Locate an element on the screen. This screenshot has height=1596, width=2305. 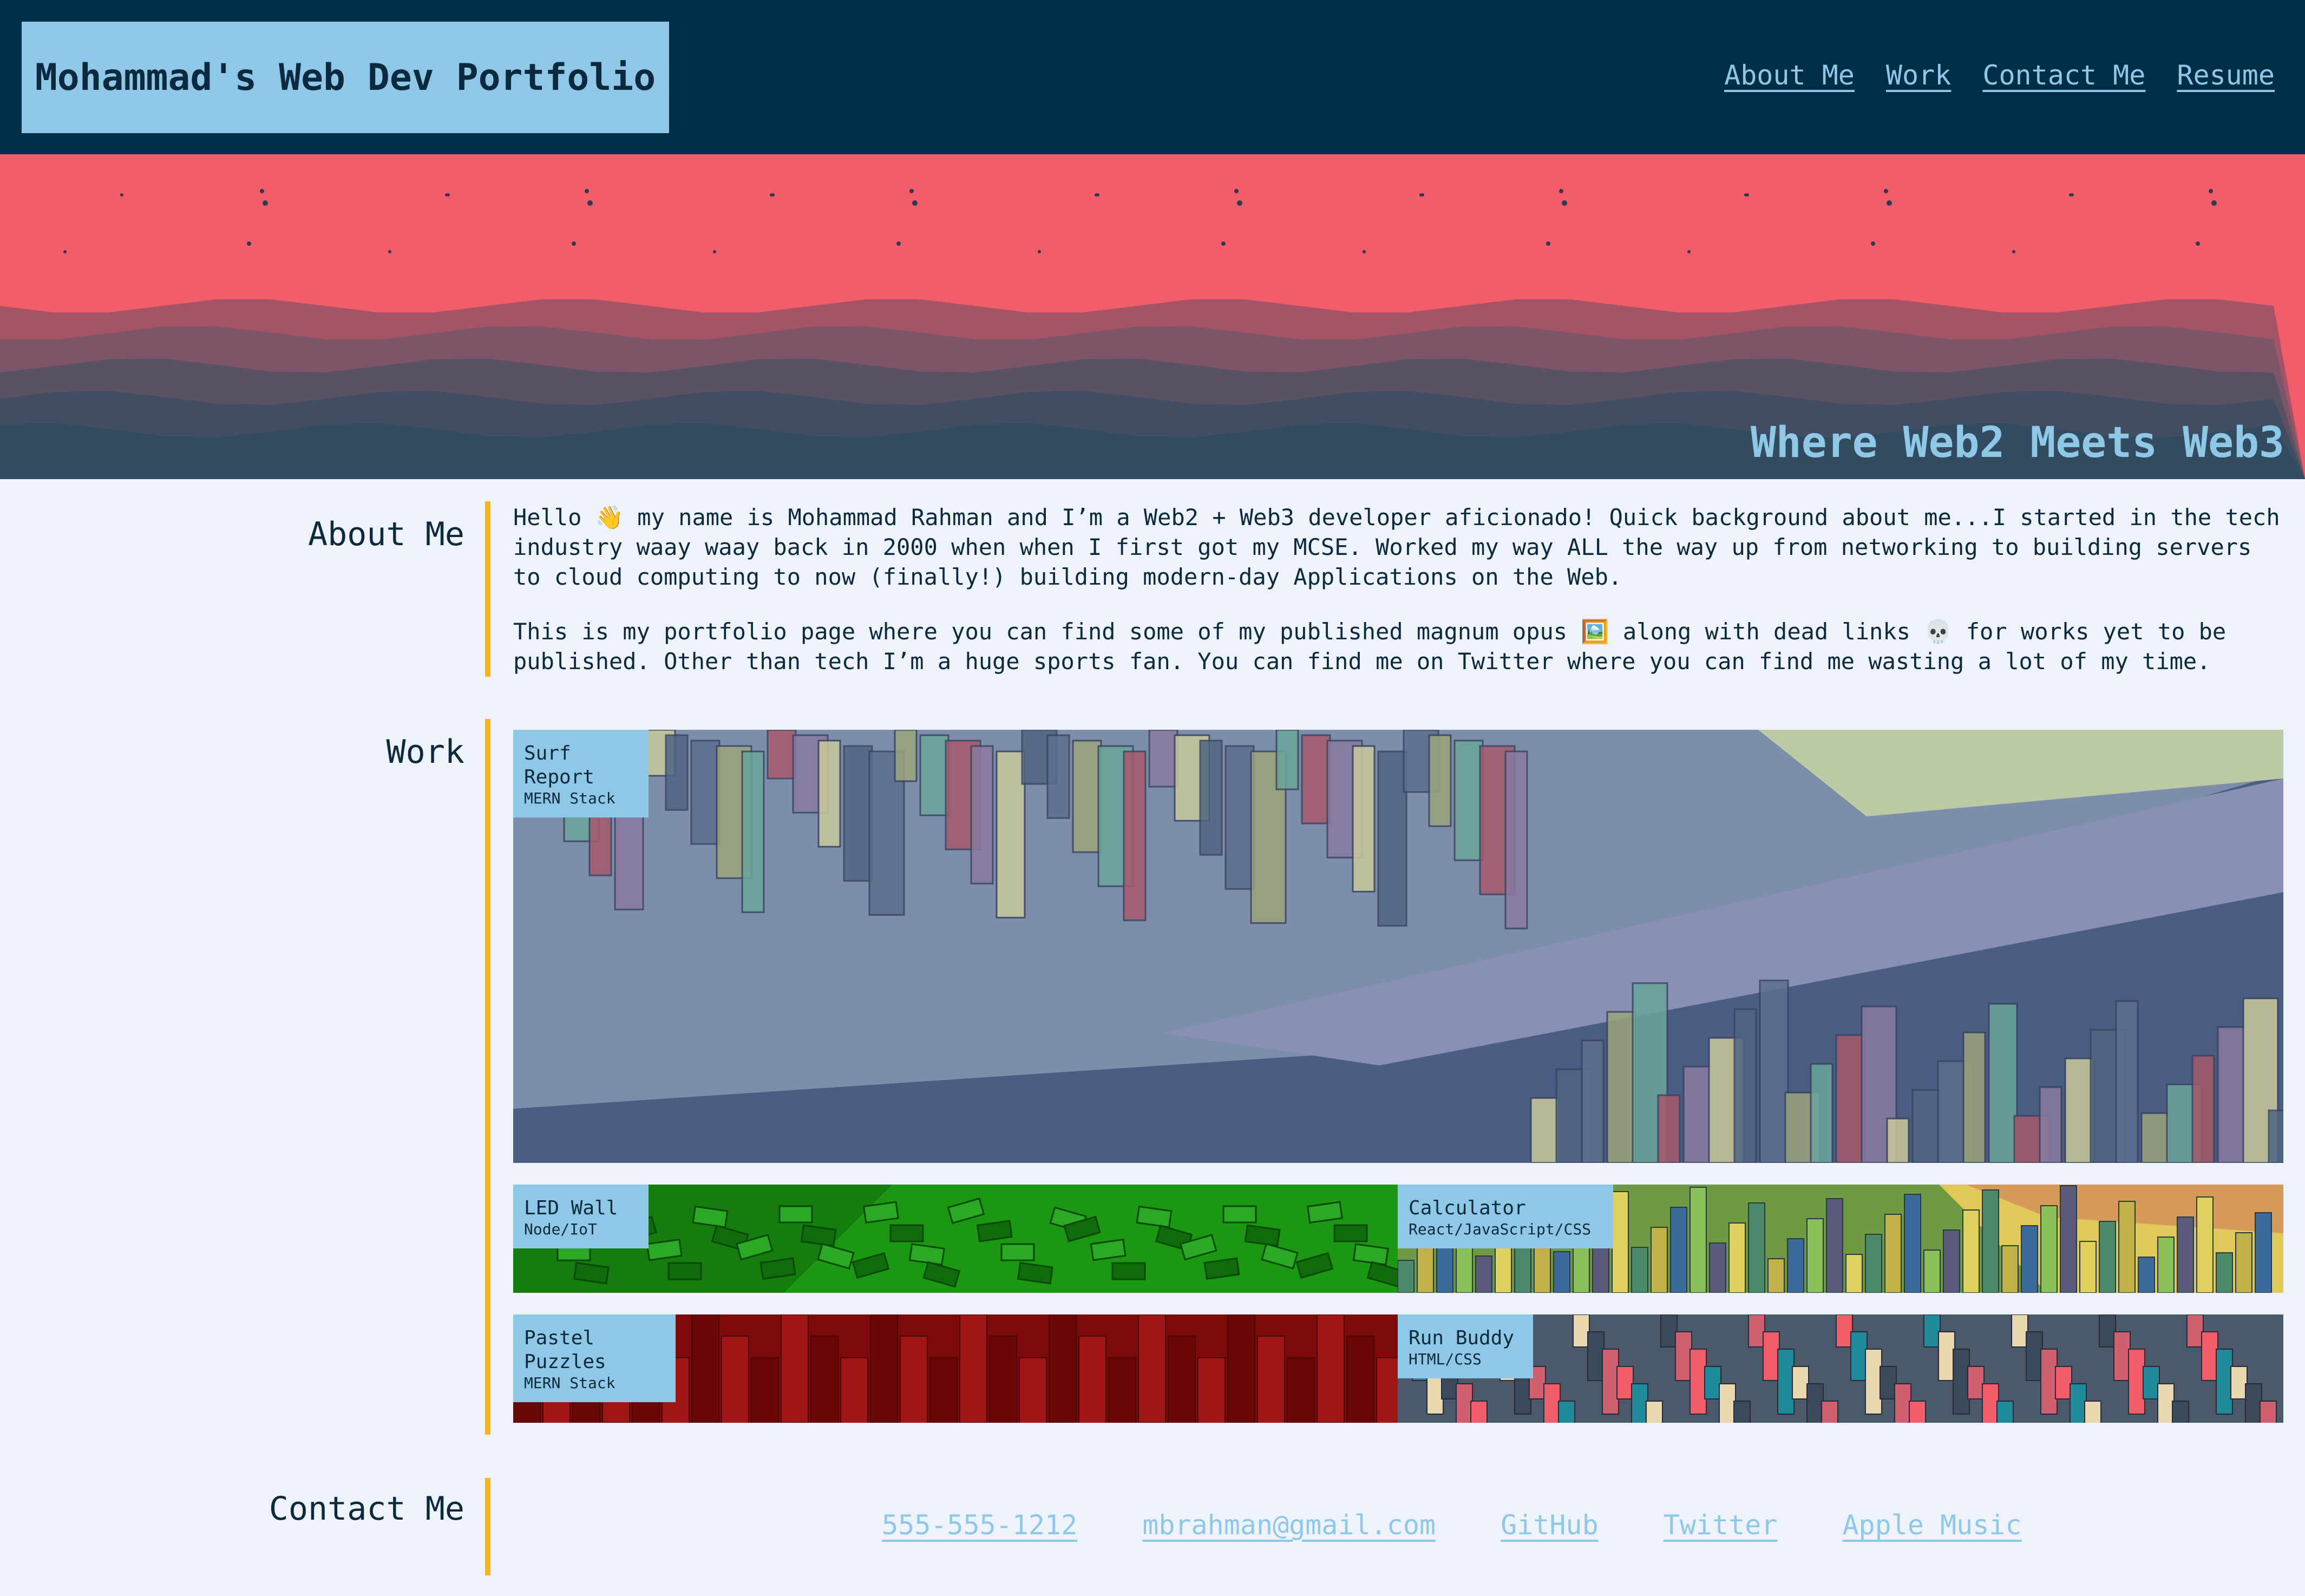
nav-resume: Resume is located at coordinates (2226, 75).